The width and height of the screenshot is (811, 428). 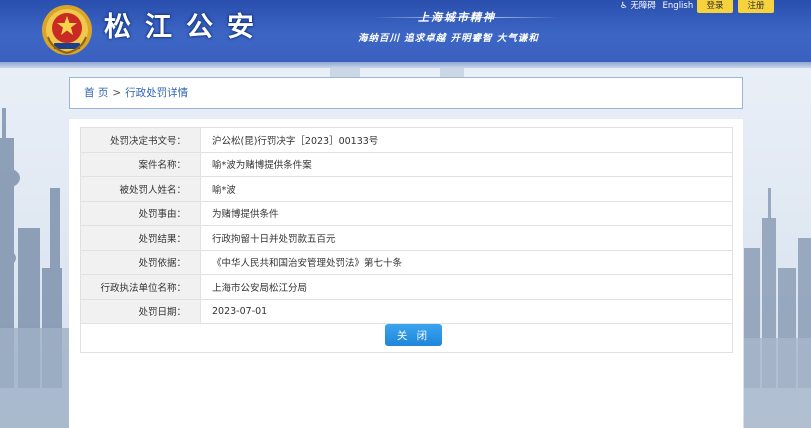 I want to click on row-label: 处罚事由：, so click(x=140, y=213).